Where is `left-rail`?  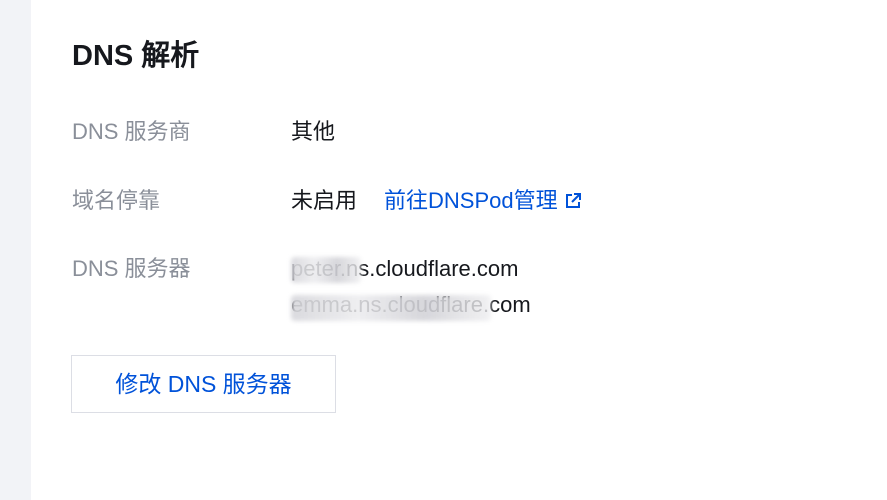 left-rail is located at coordinates (15, 250).